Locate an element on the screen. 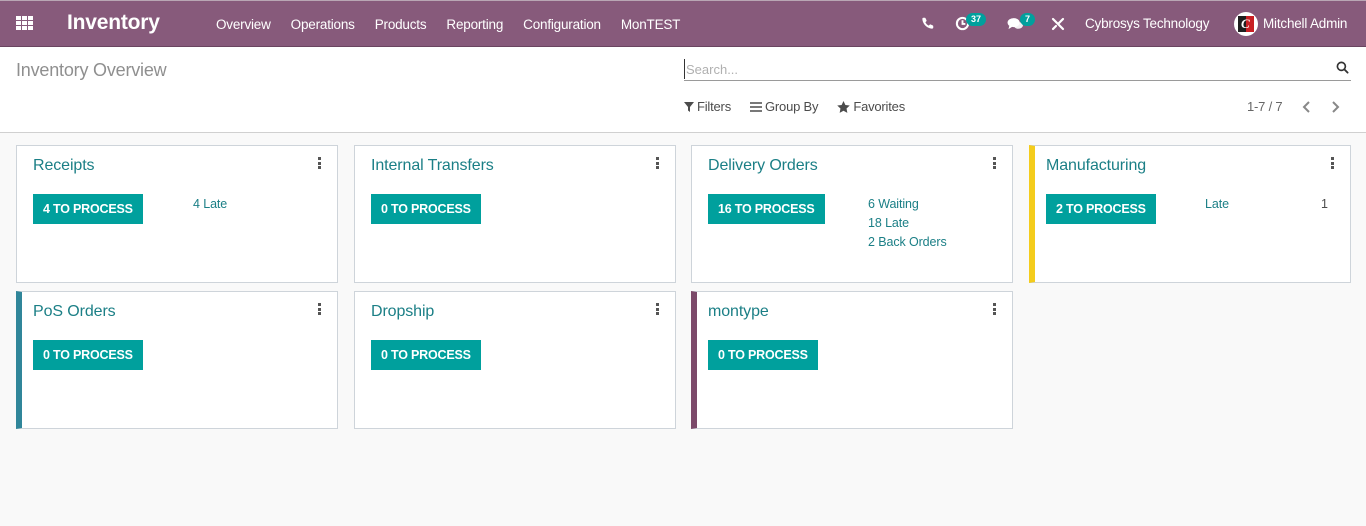  apps-menu-icon is located at coordinates (24, 23).